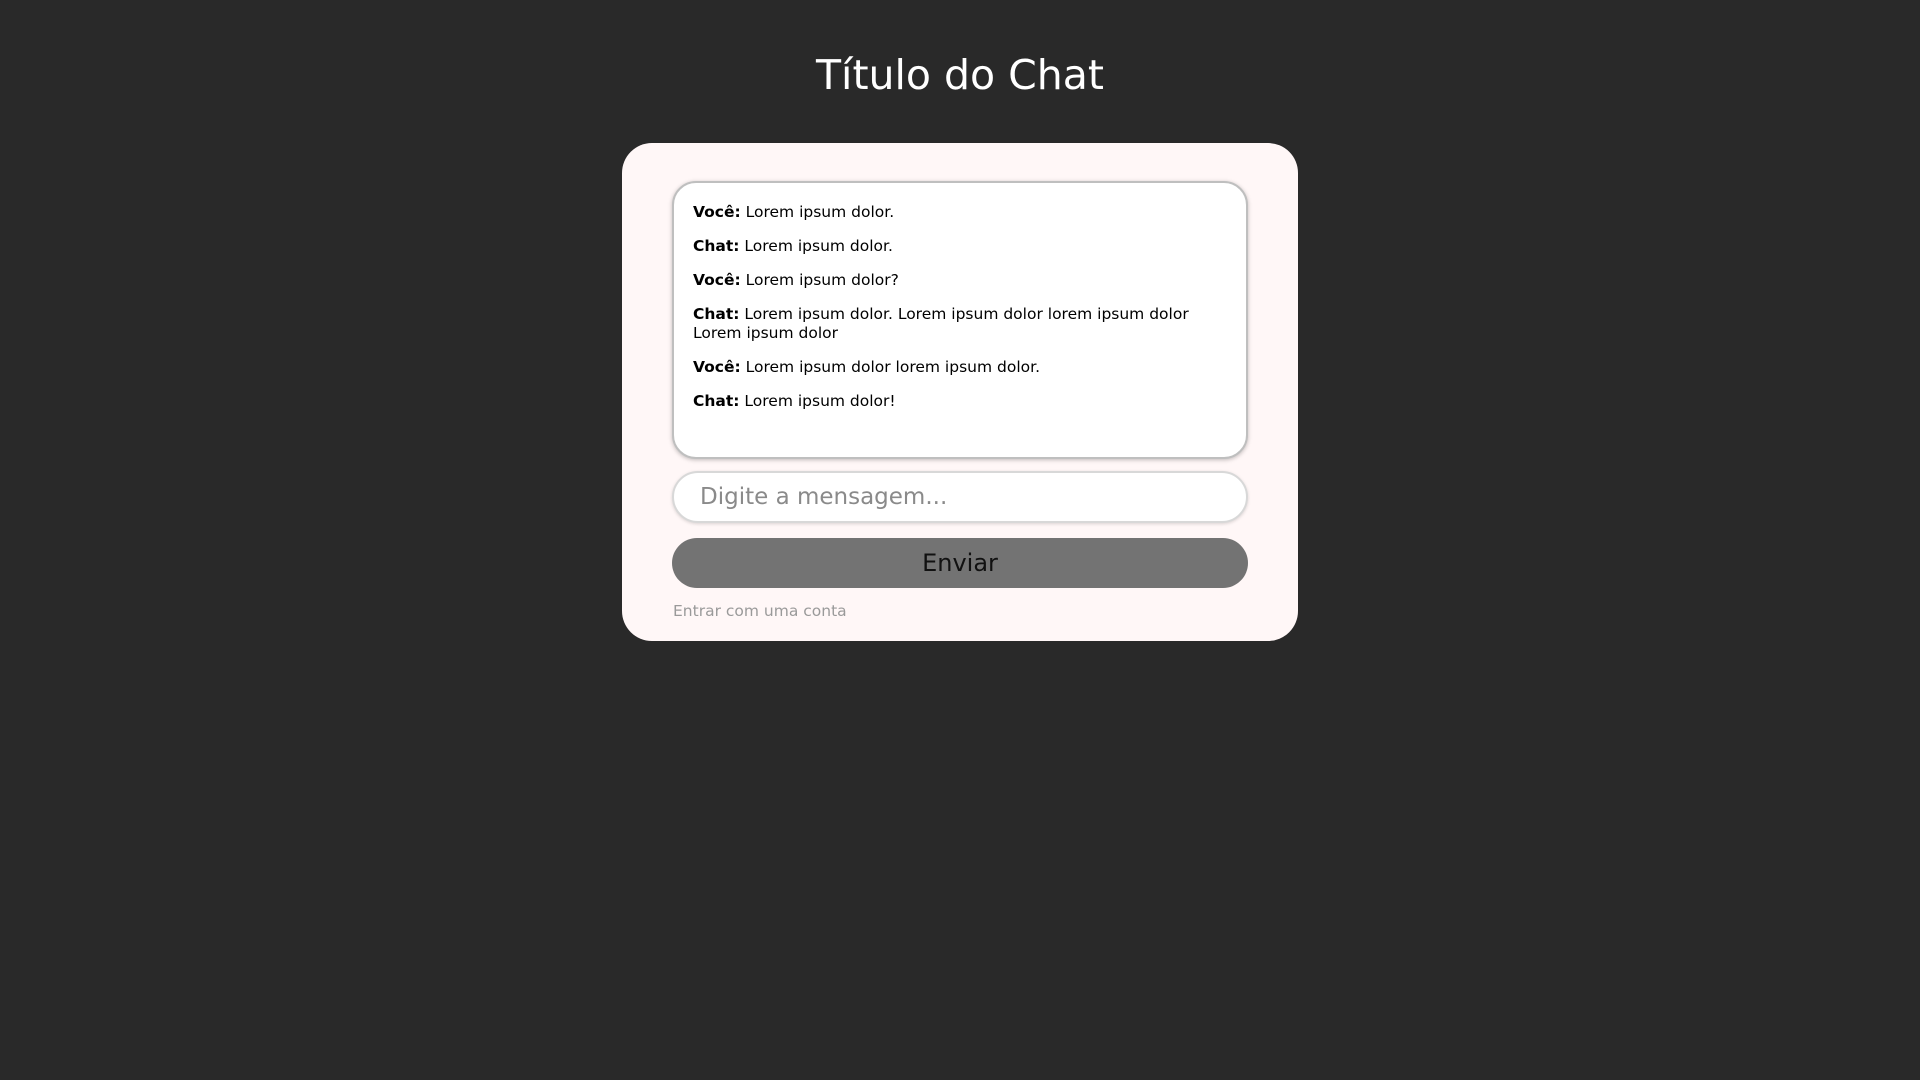 The height and width of the screenshot is (1080, 1920). What do you see at coordinates (960, 246) in the screenshot?
I see `list-item: Chat: Lorem ipsum dolor.` at bounding box center [960, 246].